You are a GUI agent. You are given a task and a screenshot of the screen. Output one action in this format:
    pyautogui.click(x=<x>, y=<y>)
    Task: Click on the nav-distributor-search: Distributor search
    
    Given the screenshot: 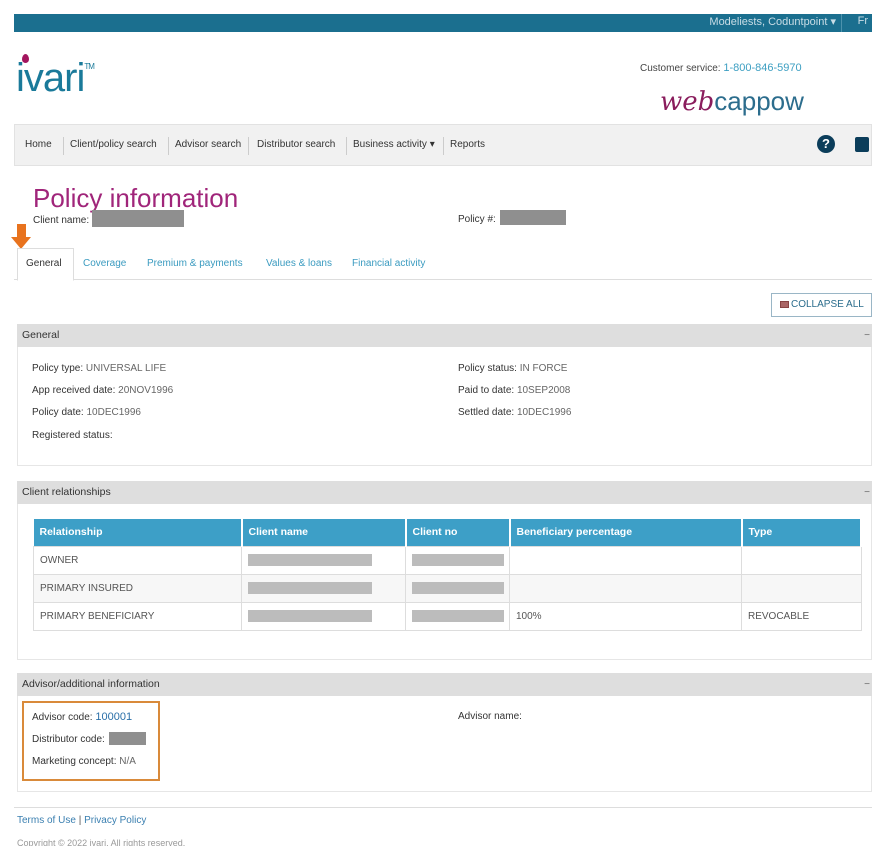 What is the action you would take?
    pyautogui.click(x=296, y=144)
    